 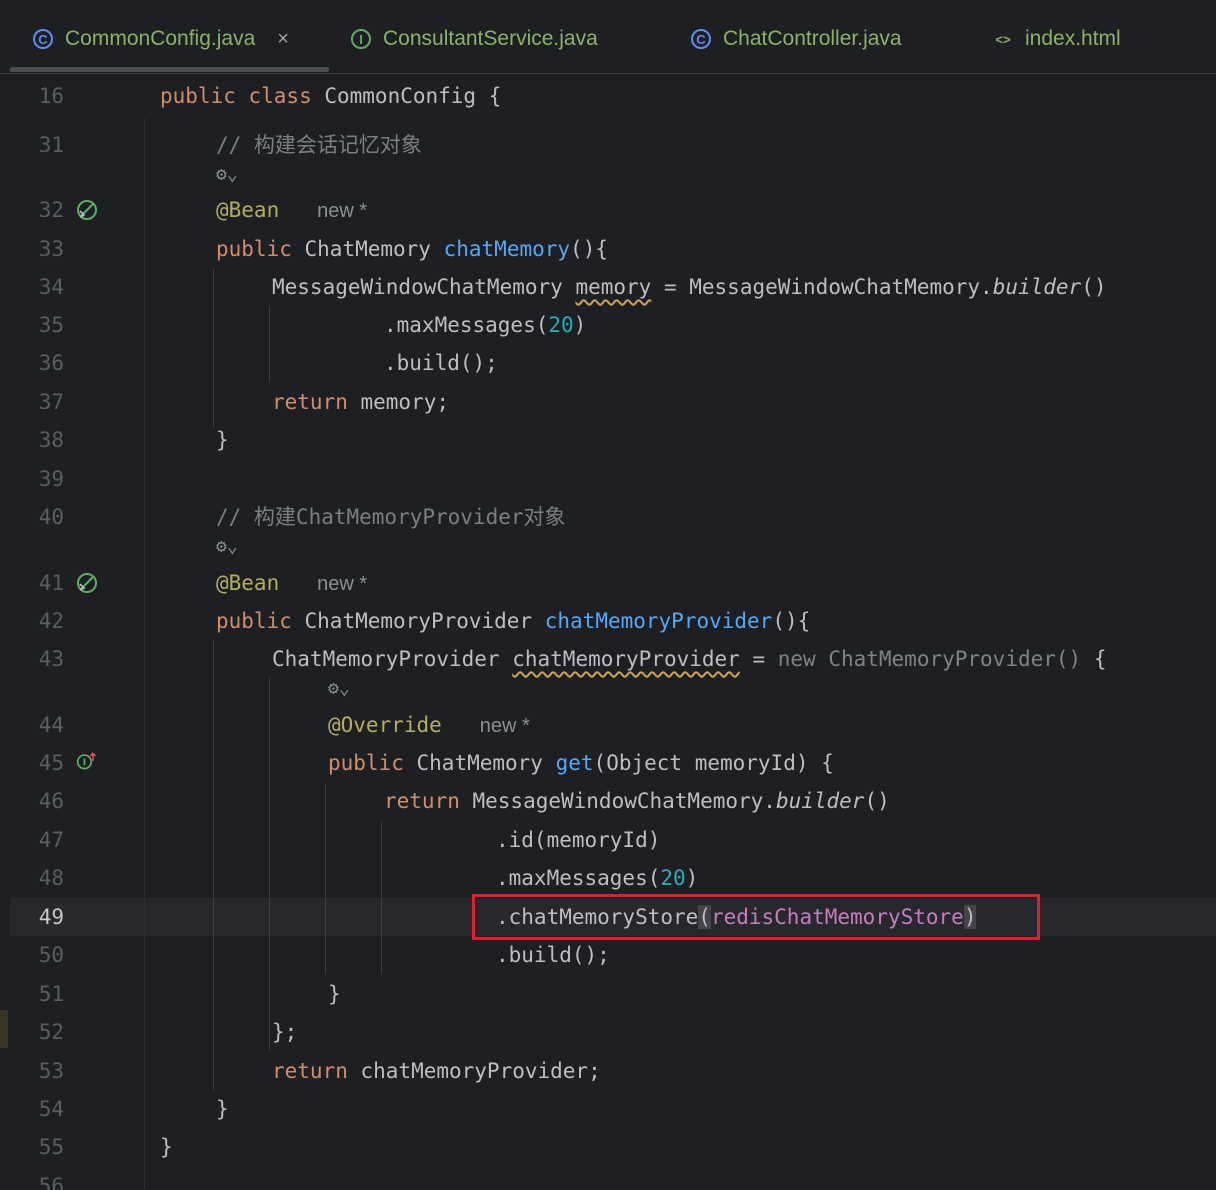 What do you see at coordinates (613, 440) in the screenshot?
I see `code-line-38: 38 }` at bounding box center [613, 440].